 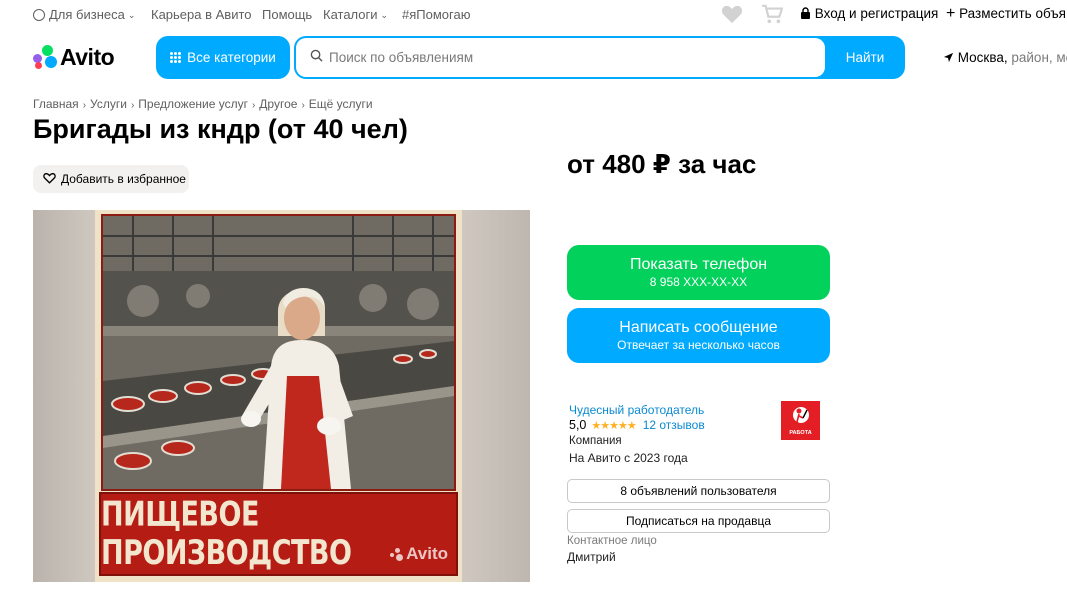 What do you see at coordinates (39, 15) in the screenshot?
I see `business-icon` at bounding box center [39, 15].